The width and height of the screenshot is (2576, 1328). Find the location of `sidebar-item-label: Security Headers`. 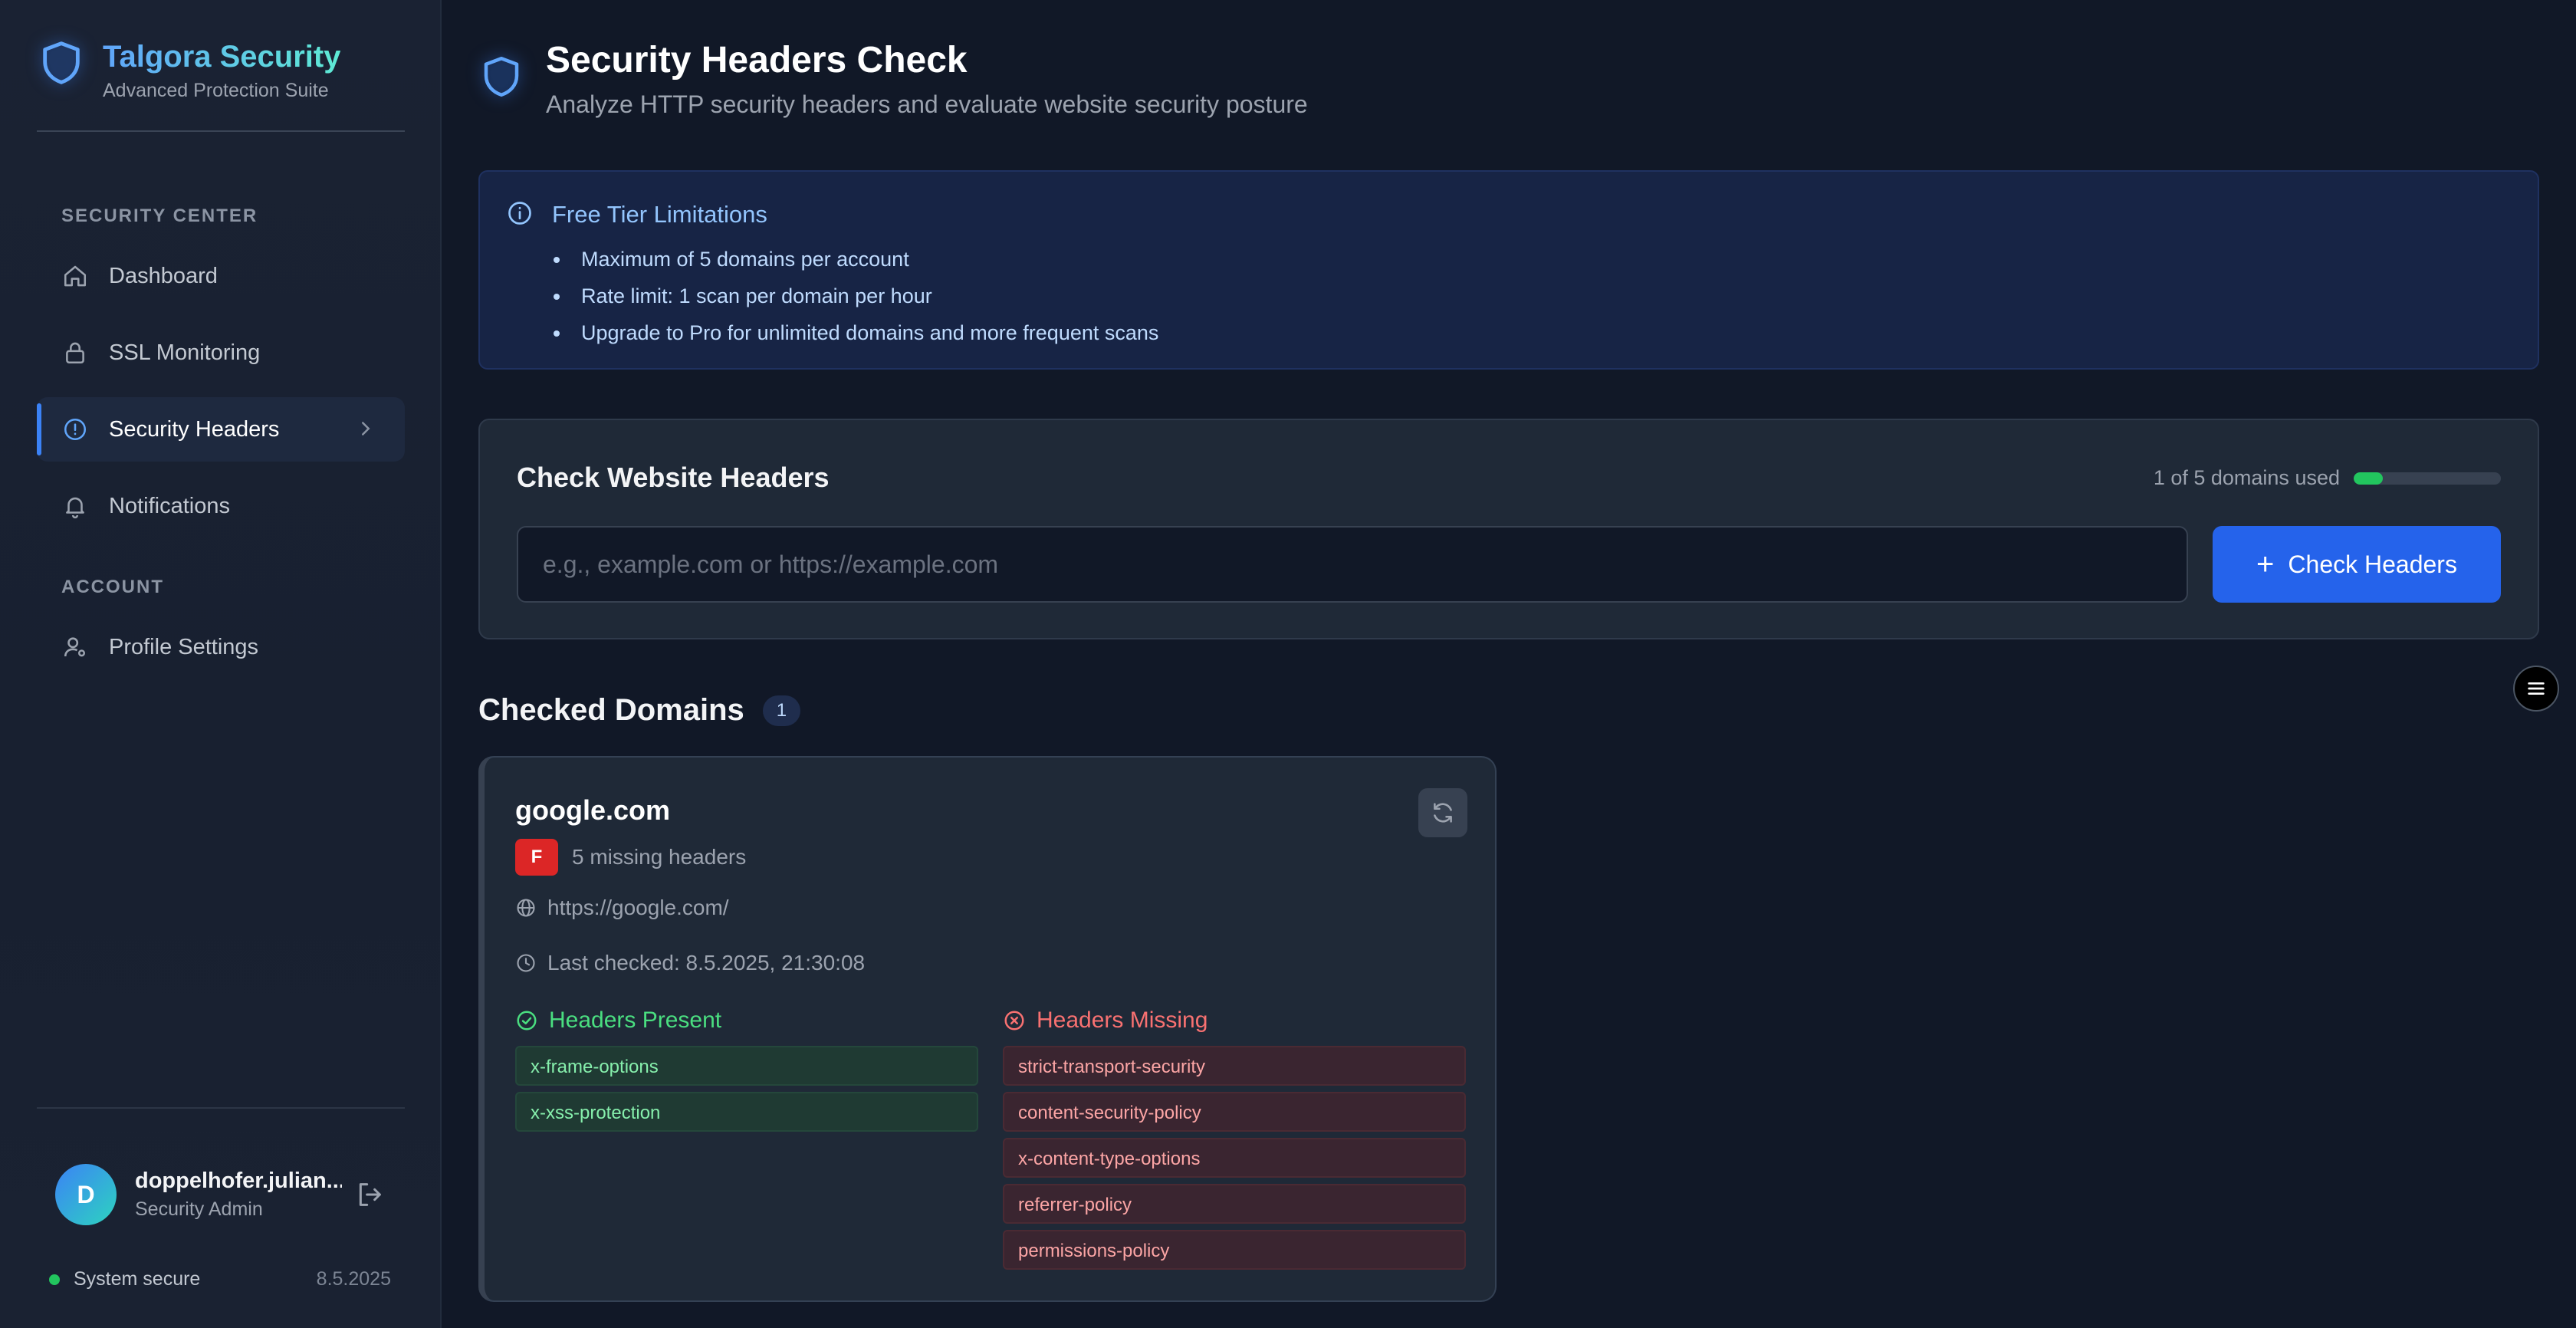

sidebar-item-label: Security Headers is located at coordinates (195, 429).